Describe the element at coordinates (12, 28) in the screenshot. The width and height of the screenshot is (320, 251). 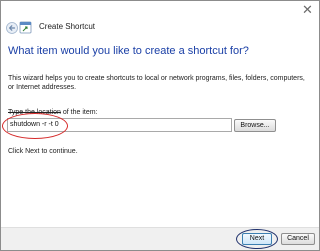
I see `back-arrow-icon` at that location.